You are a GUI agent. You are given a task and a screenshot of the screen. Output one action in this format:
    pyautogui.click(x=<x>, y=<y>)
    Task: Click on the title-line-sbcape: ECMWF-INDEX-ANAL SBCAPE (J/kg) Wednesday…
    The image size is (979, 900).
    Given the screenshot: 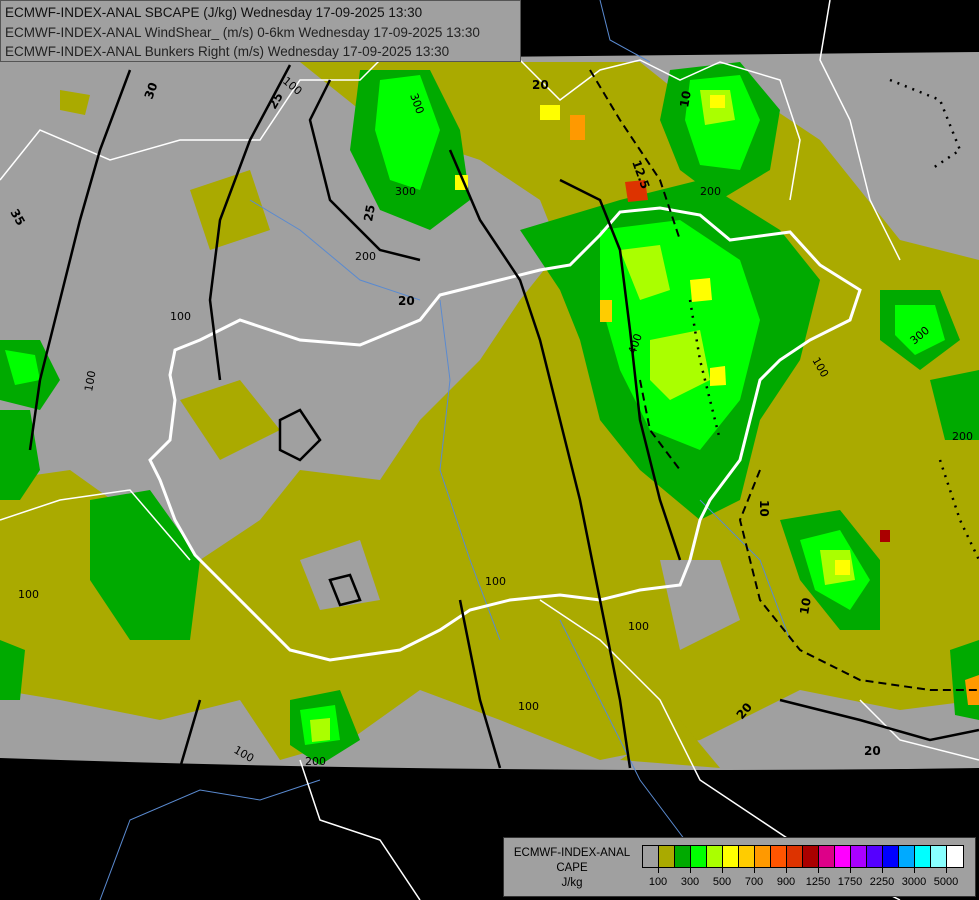 What is the action you would take?
    pyautogui.click(x=214, y=12)
    